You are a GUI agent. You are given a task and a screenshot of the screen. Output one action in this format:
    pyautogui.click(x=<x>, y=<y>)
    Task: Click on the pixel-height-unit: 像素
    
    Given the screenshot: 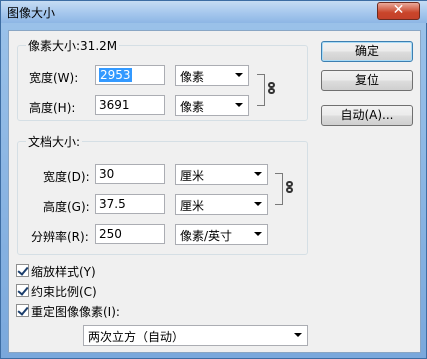 What is the action you would take?
    pyautogui.click(x=192, y=107)
    